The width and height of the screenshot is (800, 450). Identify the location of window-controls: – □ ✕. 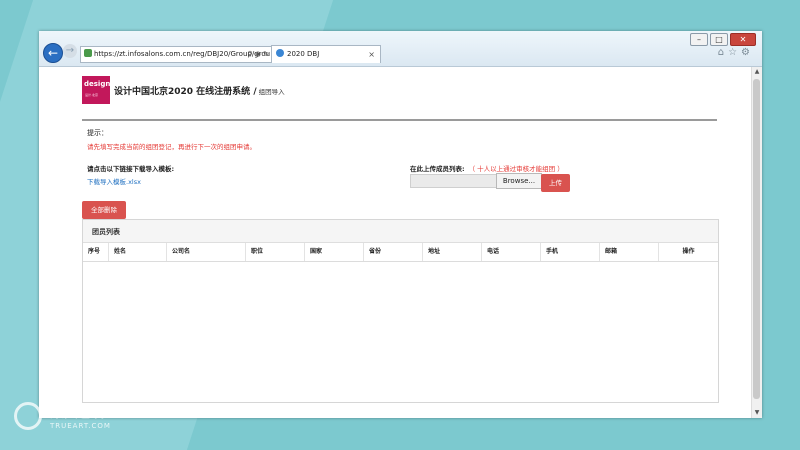
(723, 39).